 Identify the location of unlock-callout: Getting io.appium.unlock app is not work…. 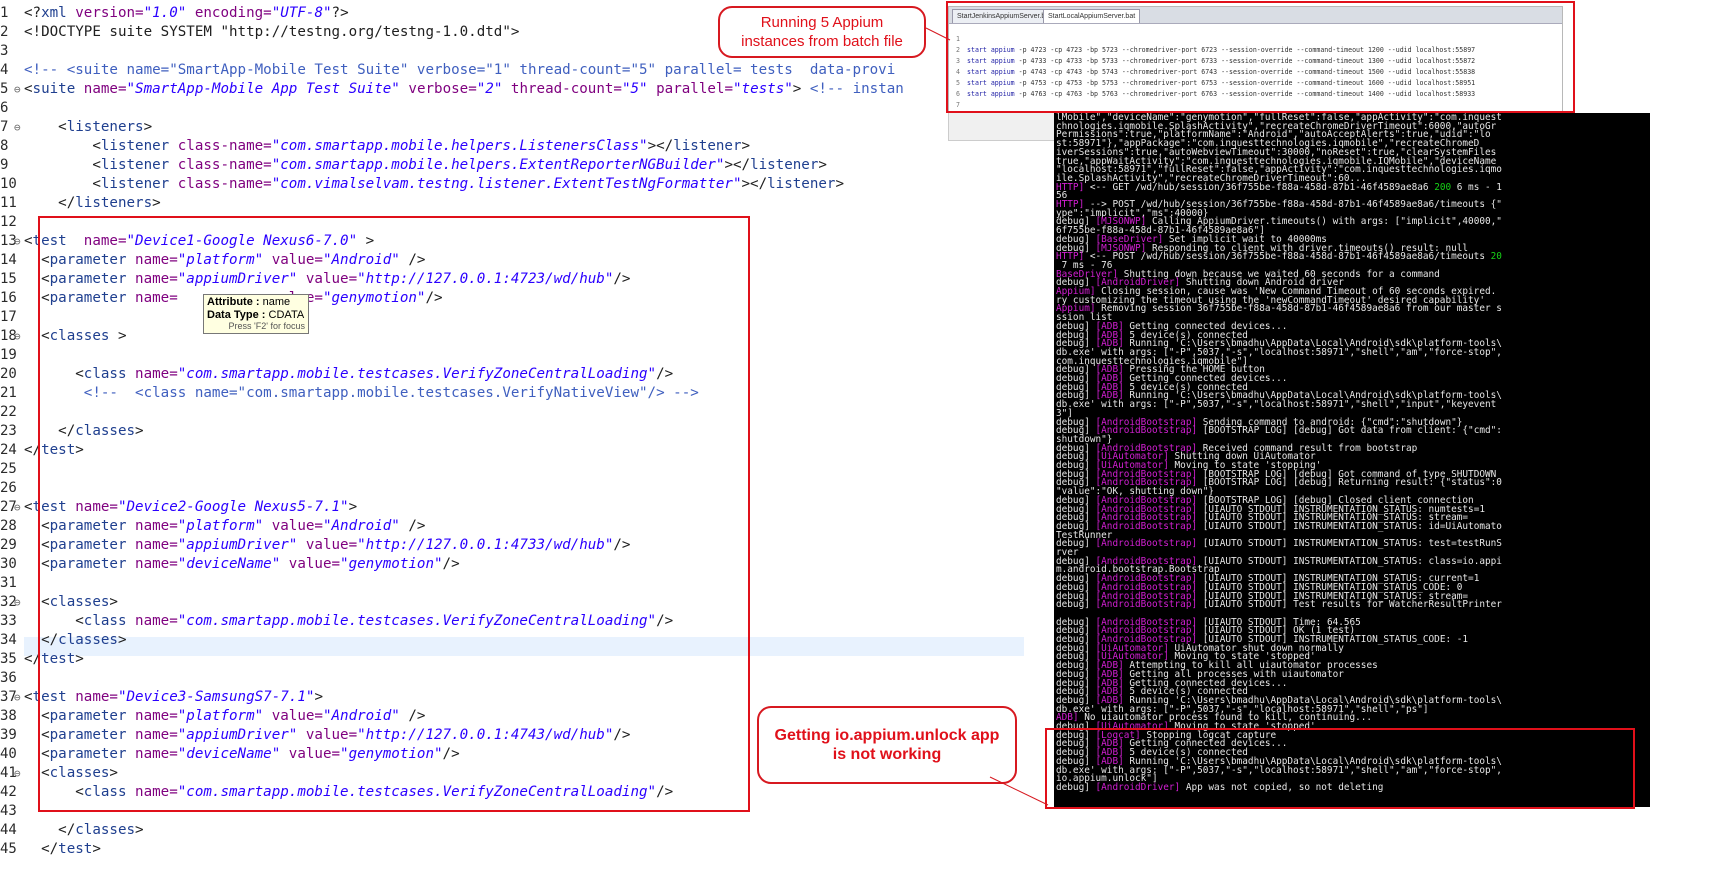
(887, 745).